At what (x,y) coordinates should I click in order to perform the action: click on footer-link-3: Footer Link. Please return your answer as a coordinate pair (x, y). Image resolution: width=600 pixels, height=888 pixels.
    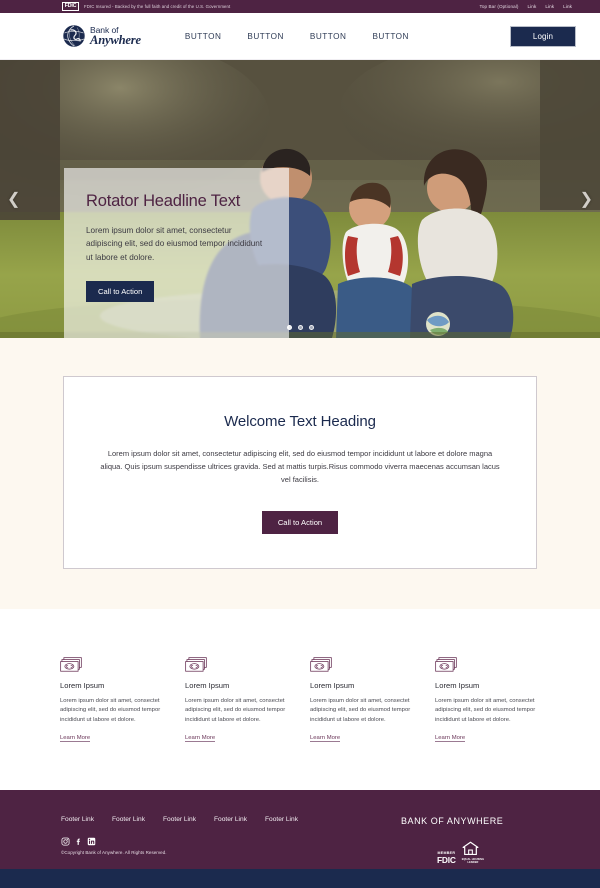
    Looking at the image, I should click on (179, 819).